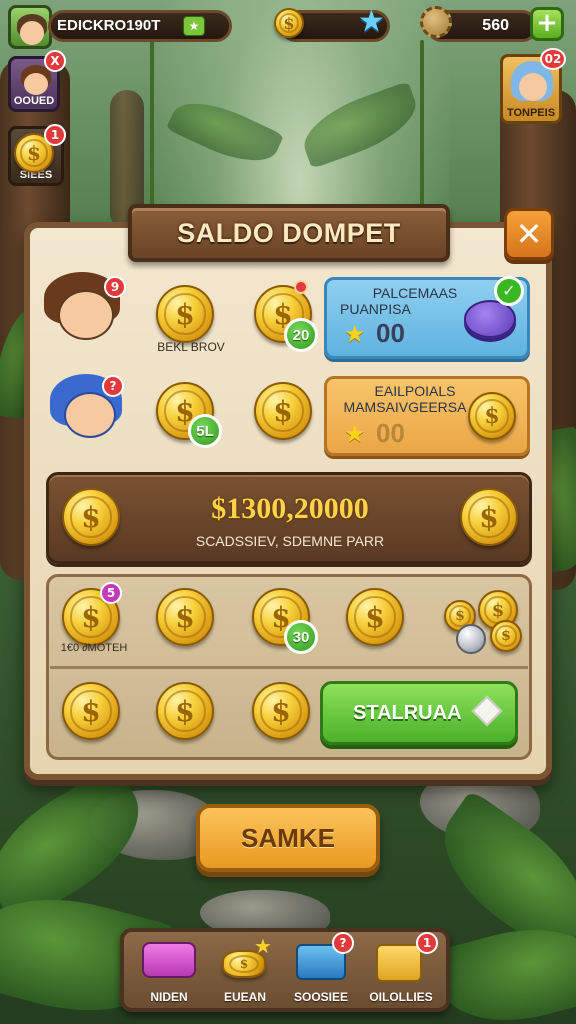 This screenshot has width=576, height=1024. What do you see at coordinates (547, 24) in the screenshot?
I see `add-currency-button: +` at bounding box center [547, 24].